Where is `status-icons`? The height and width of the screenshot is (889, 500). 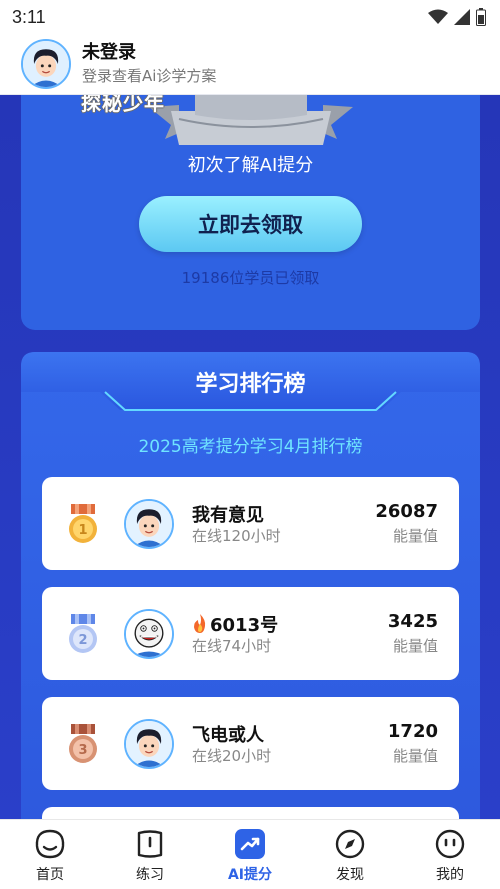 status-icons is located at coordinates (457, 17).